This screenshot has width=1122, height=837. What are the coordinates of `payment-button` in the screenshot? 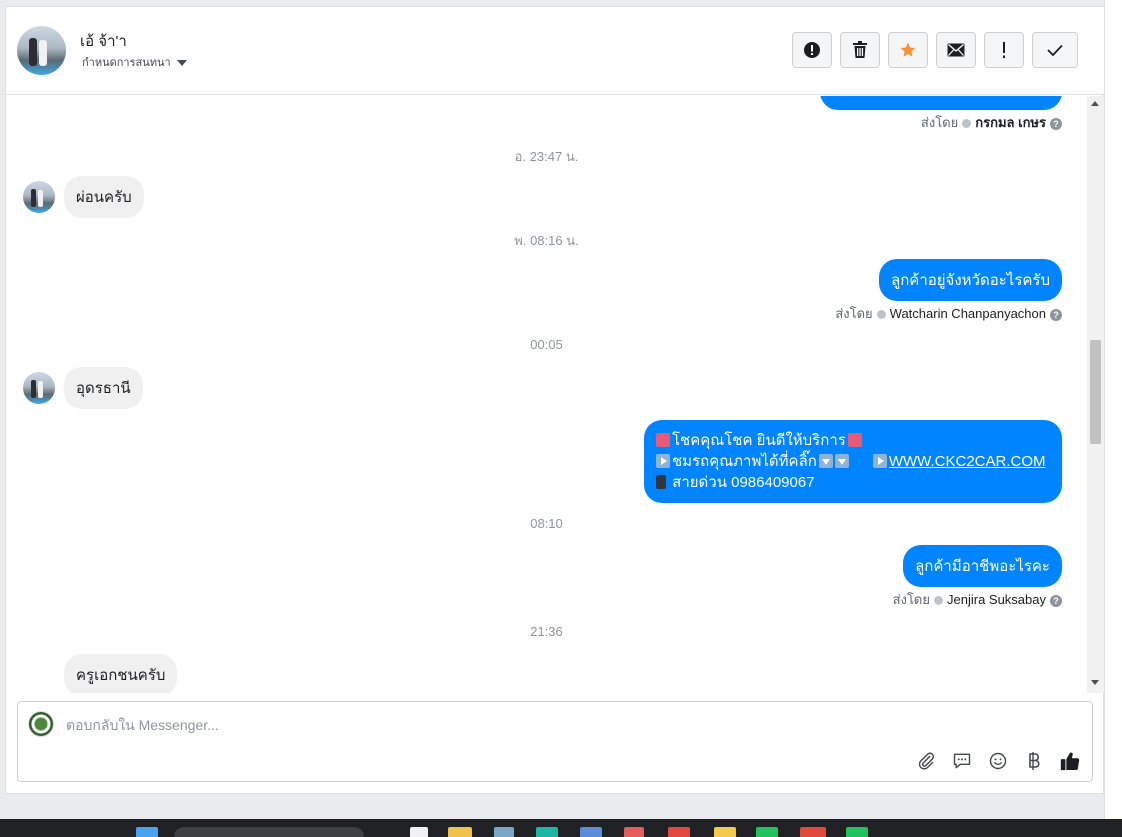 It's located at (1034, 761).